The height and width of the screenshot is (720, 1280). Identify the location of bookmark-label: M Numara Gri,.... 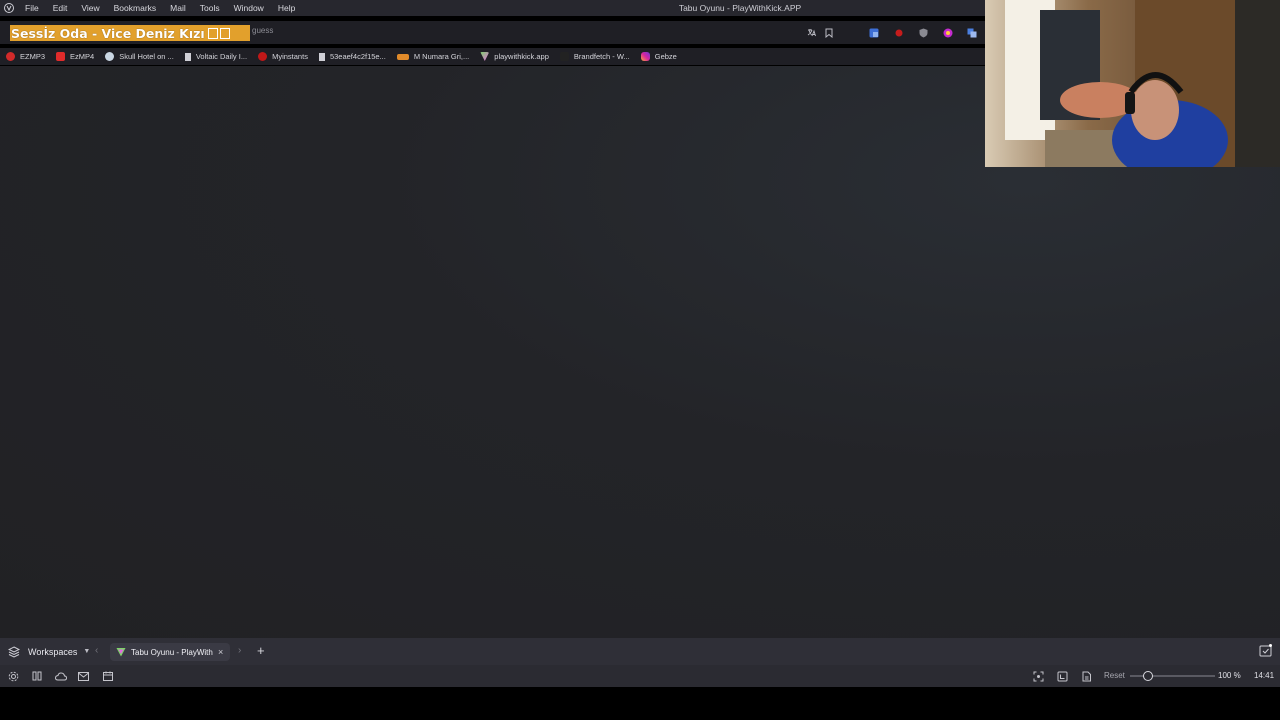
(441, 56).